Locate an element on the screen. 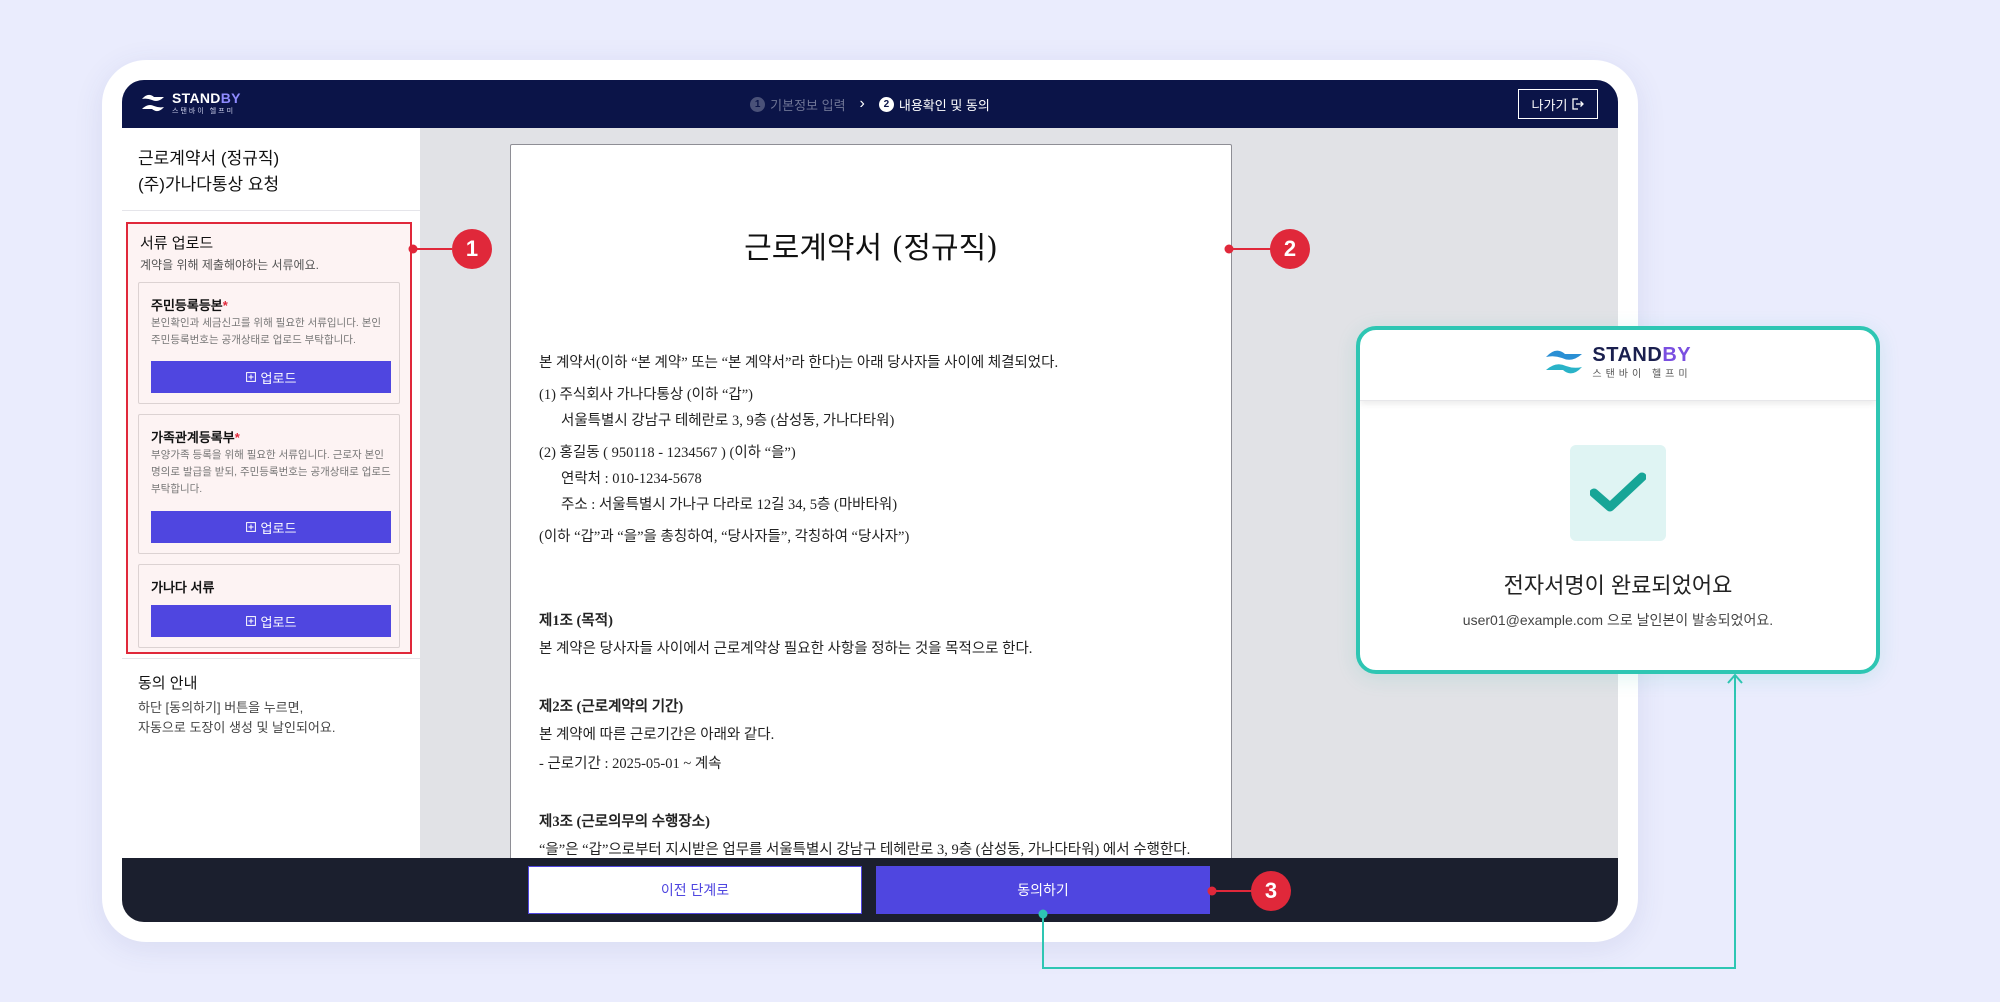 This screenshot has width=2000, height=1002. callout-badge-1: 1 is located at coordinates (472, 249).